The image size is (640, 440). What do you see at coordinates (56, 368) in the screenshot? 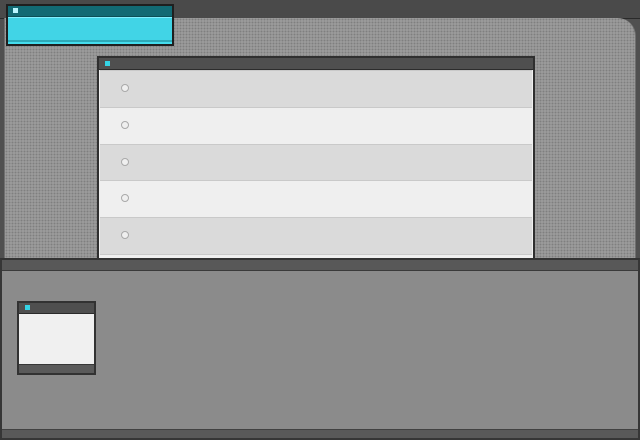
I see `mini-window-bottombar` at bounding box center [56, 368].